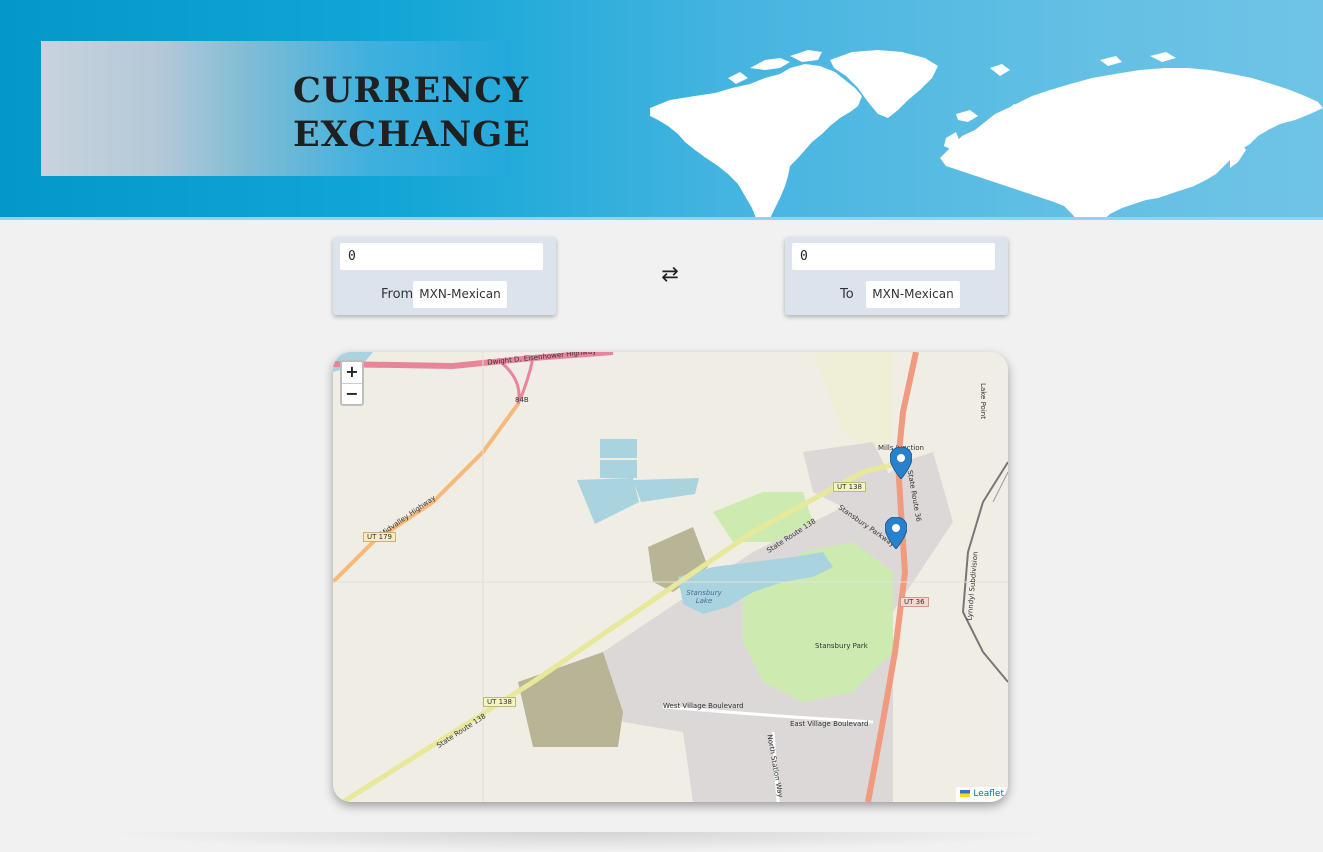 The width and height of the screenshot is (1323, 852). I want to click on attribution-link: Leaflet, so click(988, 794).